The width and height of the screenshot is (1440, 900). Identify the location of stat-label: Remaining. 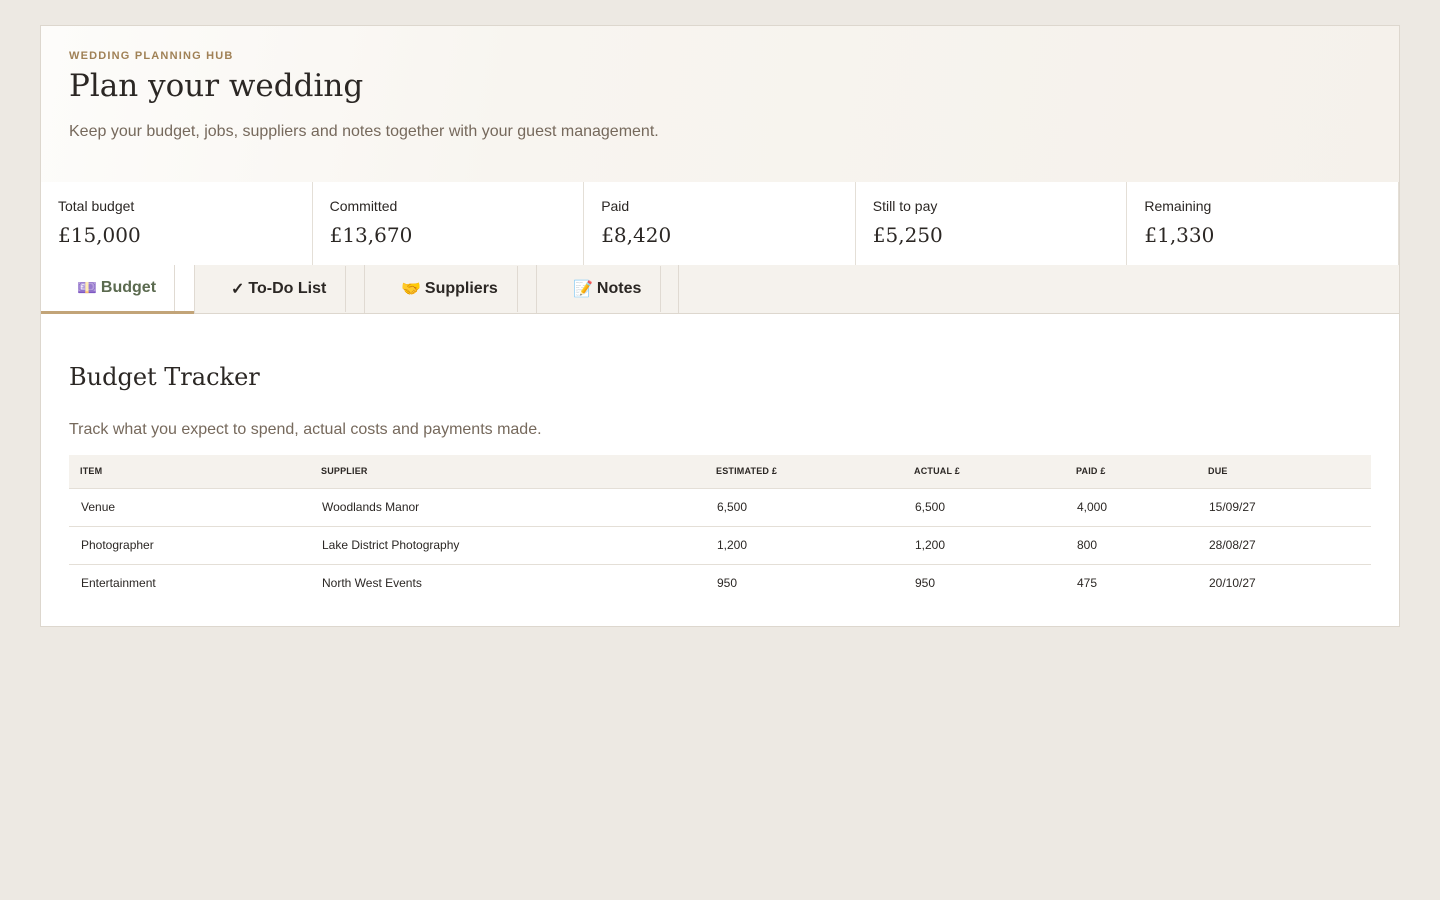
(1178, 206).